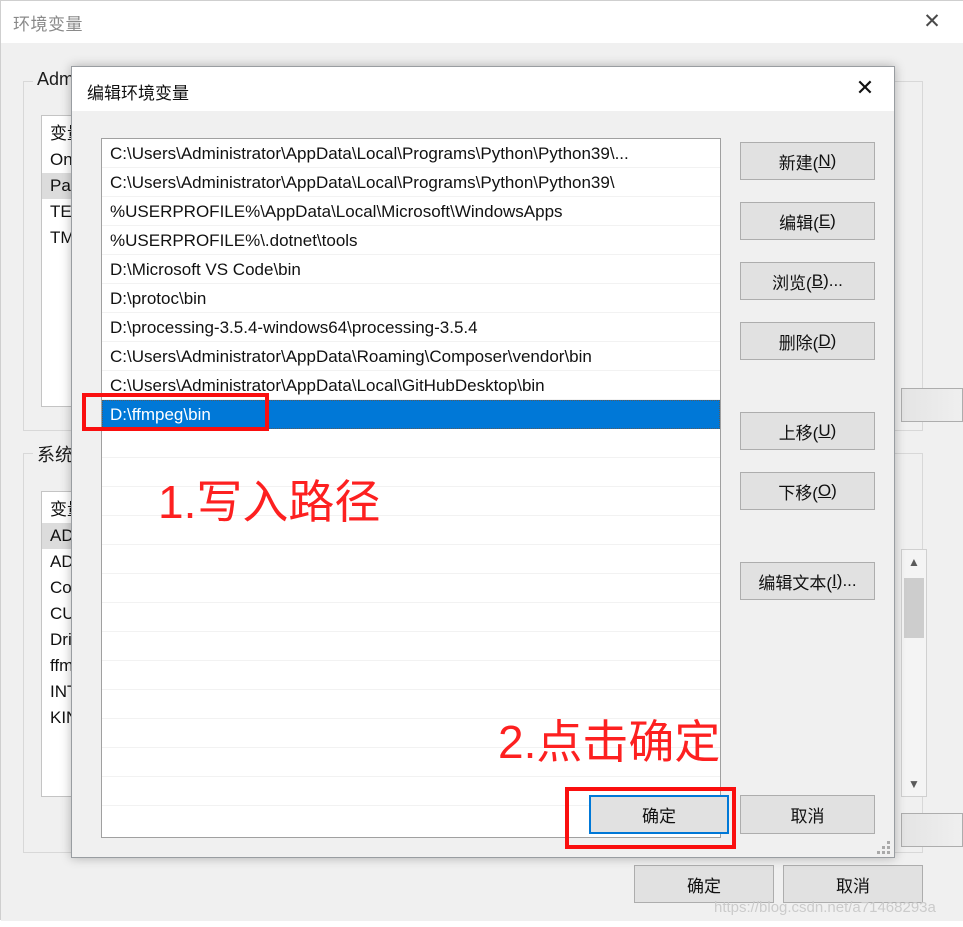  Describe the element at coordinates (834, 490) in the screenshot. I see `move-down-button-suffix: )` at that location.